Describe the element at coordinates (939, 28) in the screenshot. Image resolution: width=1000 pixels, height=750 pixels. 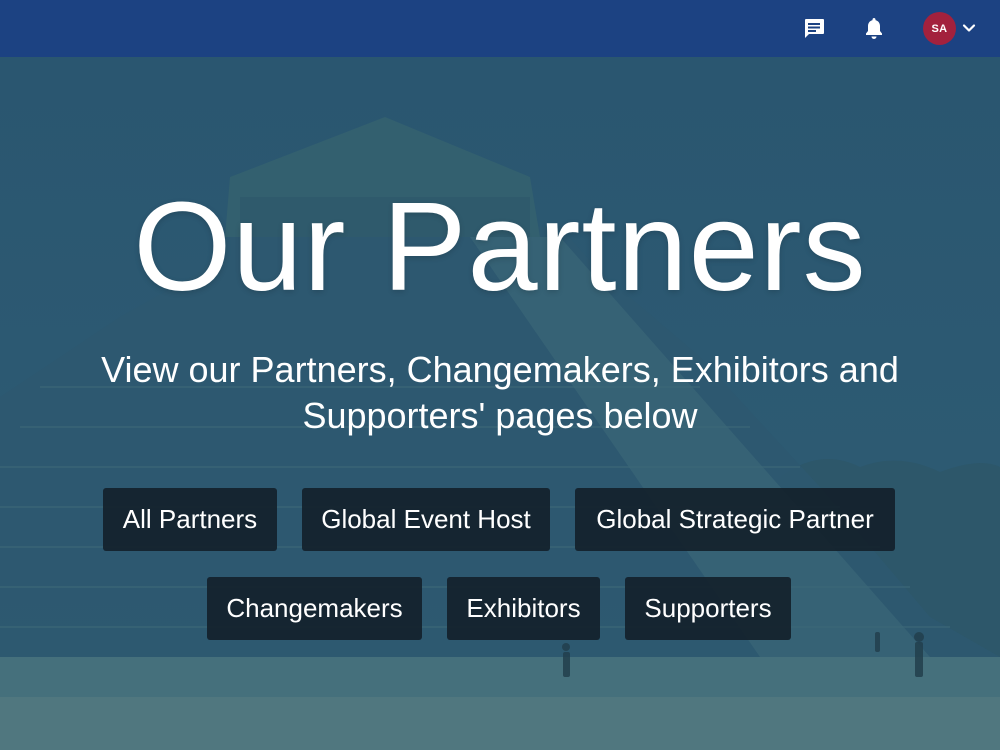
I see `avatar: SA` at that location.